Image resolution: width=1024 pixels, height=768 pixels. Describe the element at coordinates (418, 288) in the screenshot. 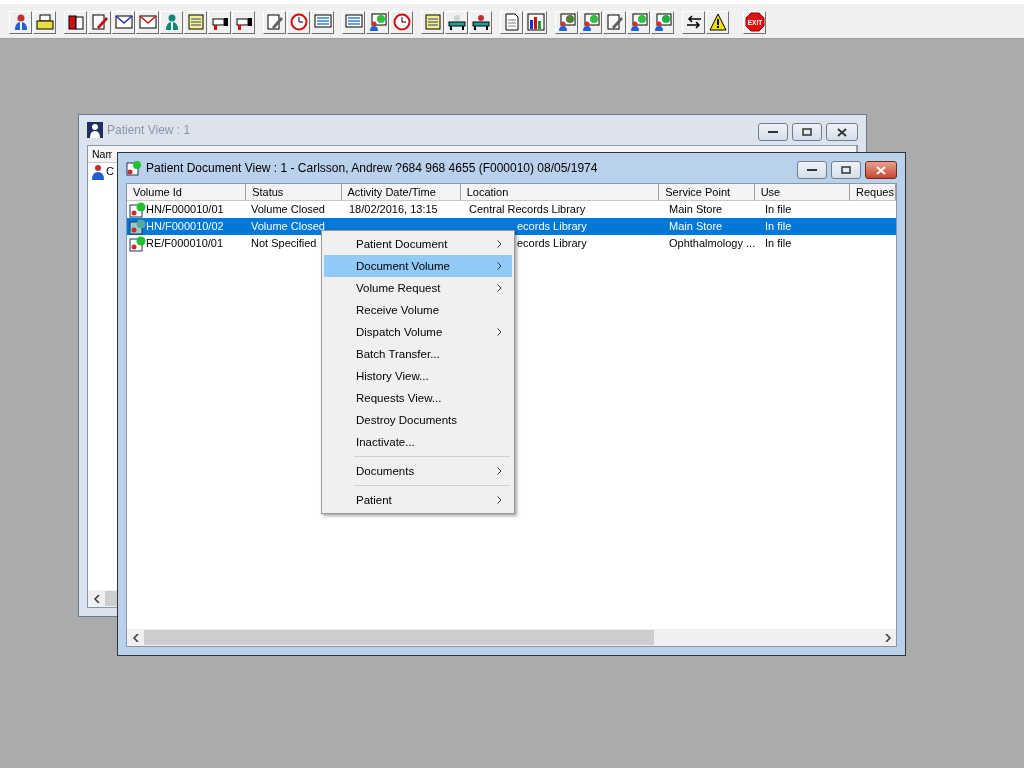

I see `menu-item: Volume Request` at that location.